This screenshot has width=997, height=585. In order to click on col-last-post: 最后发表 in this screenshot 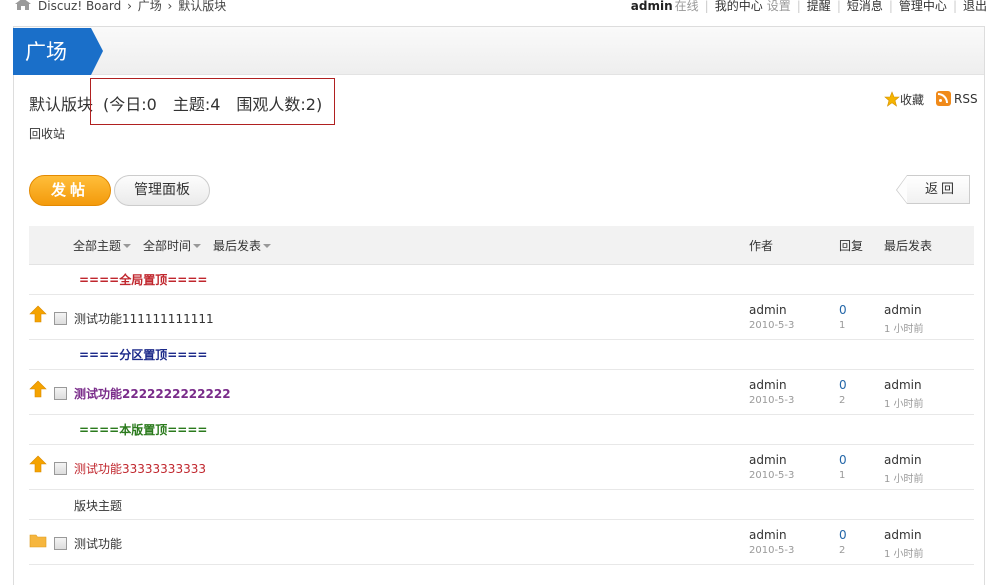, I will do `click(908, 246)`.